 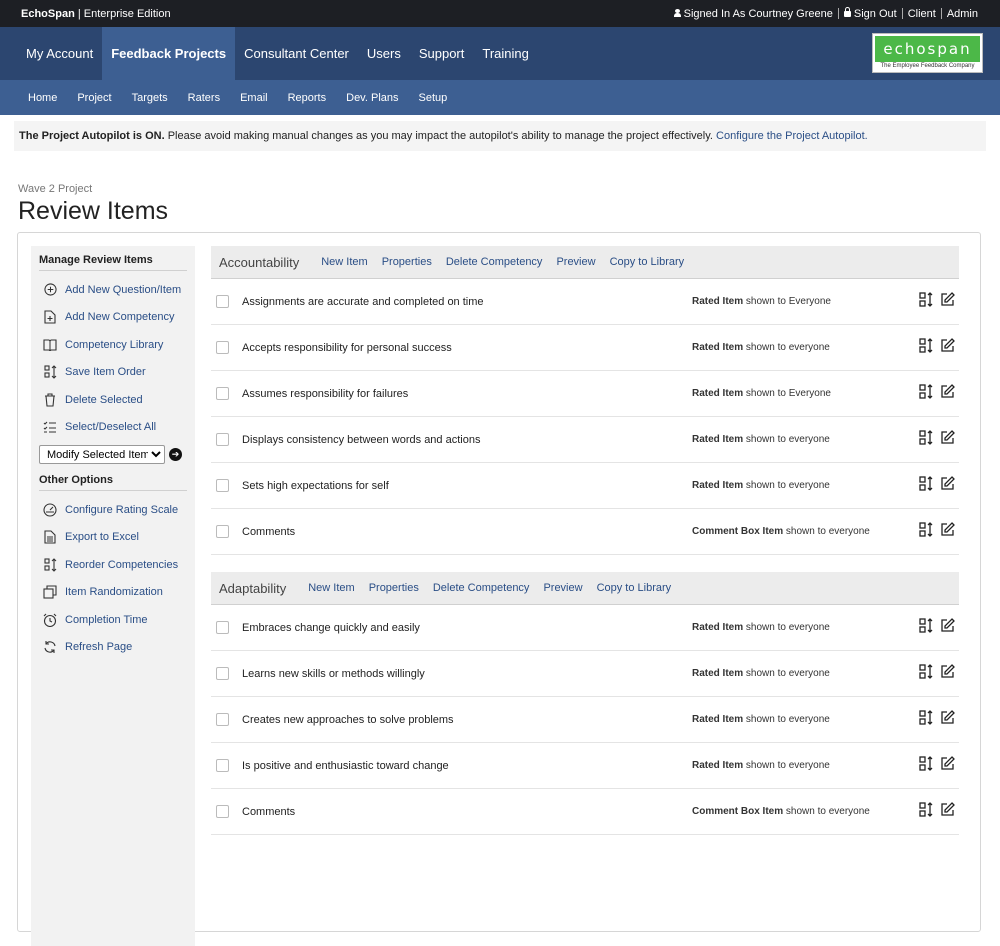 What do you see at coordinates (113, 620) in the screenshot?
I see `completion-time-link: Completion Time` at bounding box center [113, 620].